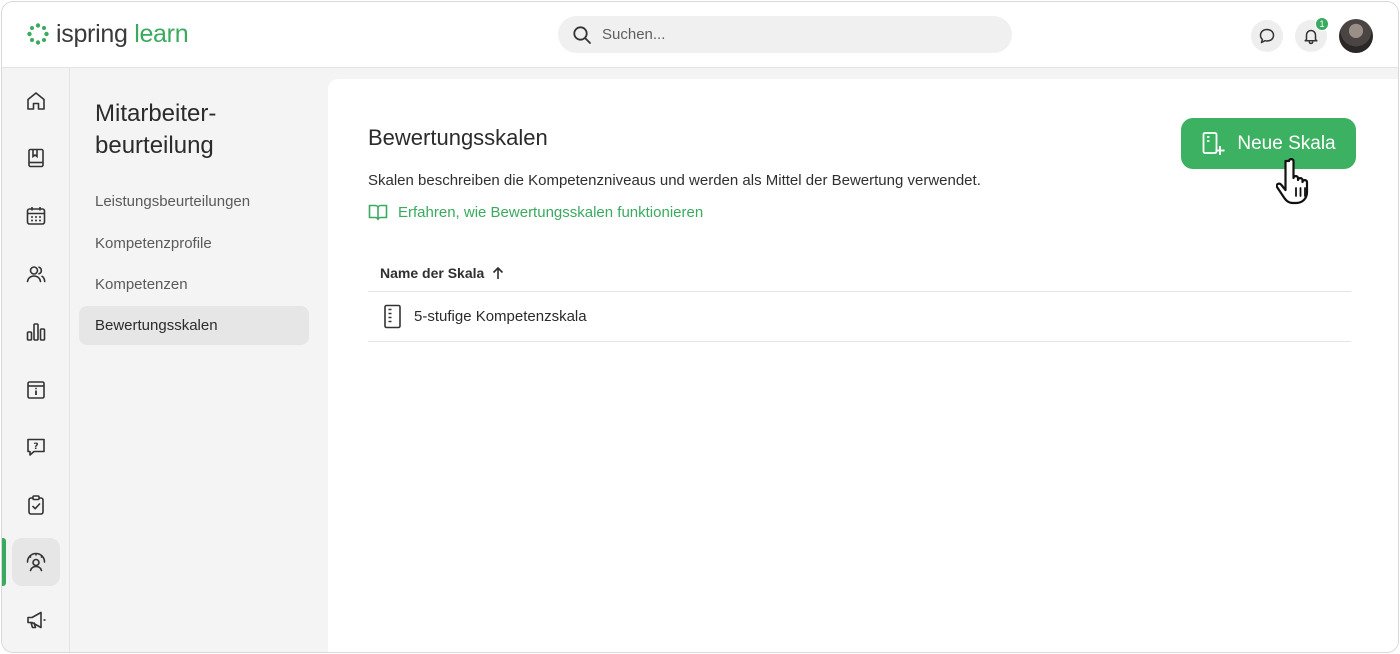  I want to click on clipboard-check-icon, so click(36, 505).